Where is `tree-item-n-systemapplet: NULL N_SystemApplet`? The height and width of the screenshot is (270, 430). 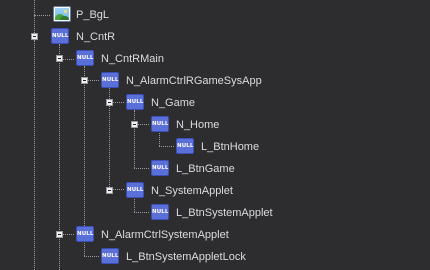 tree-item-n-systemapplet: NULL N_SystemApplet is located at coordinates (215, 191).